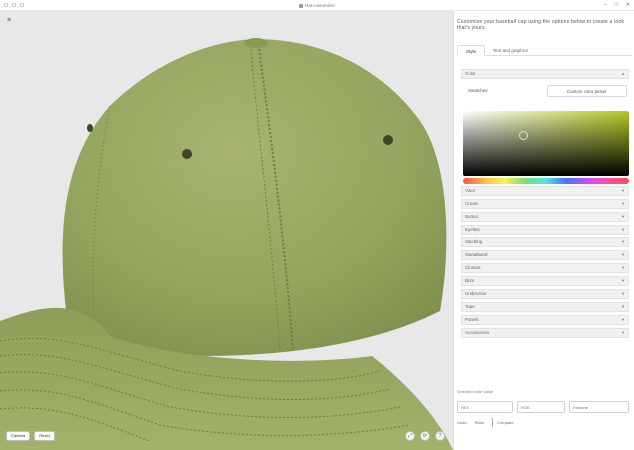 This screenshot has width=634, height=450. Describe the element at coordinates (472, 229) in the screenshot. I see `section-label: Eyelets` at that location.